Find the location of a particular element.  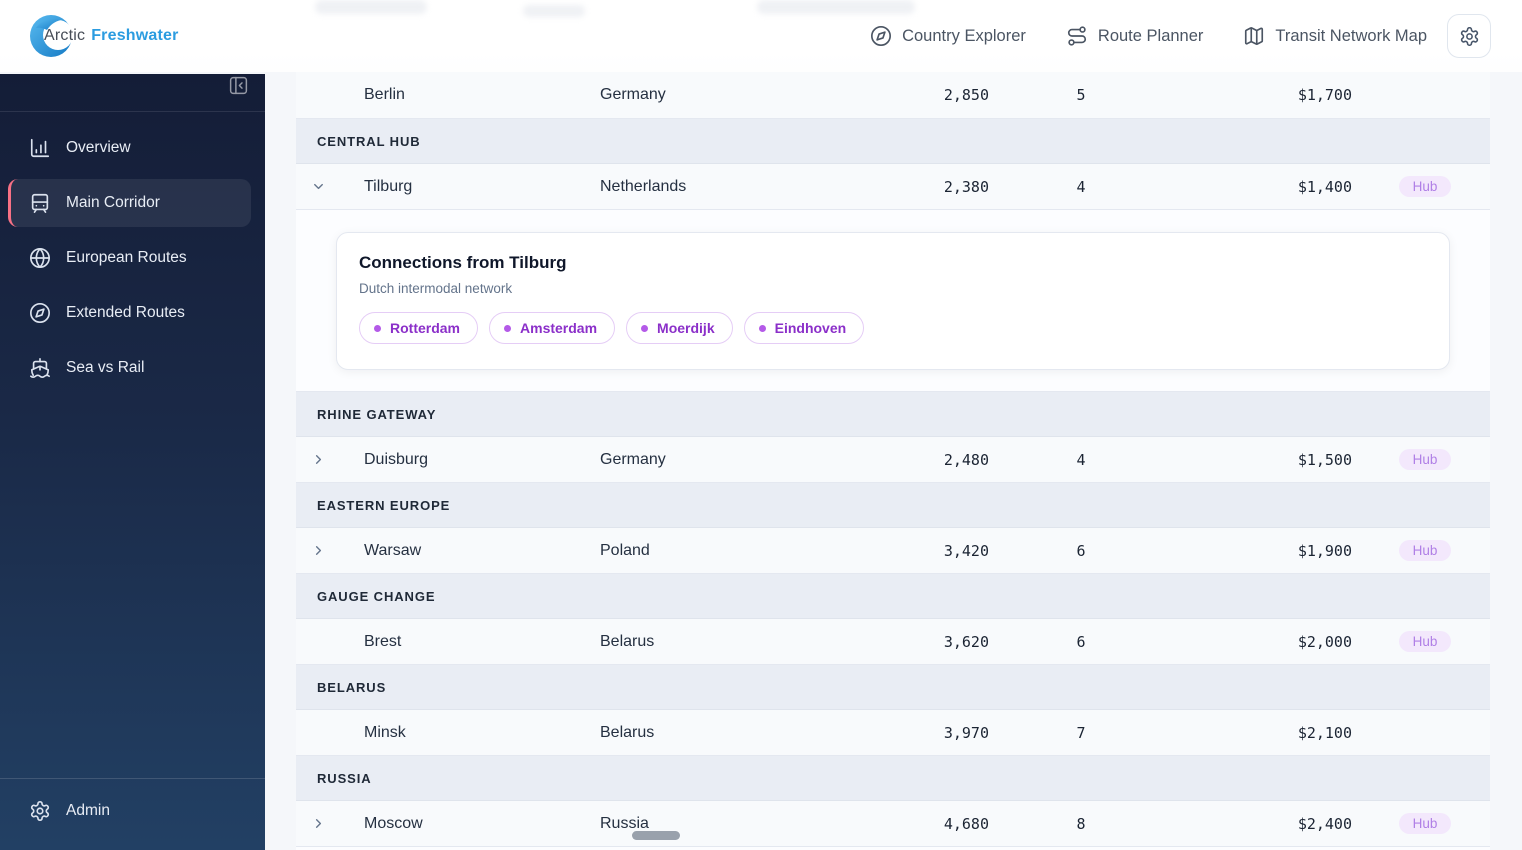

distance-cell: 3,970 is located at coordinates (966, 732).